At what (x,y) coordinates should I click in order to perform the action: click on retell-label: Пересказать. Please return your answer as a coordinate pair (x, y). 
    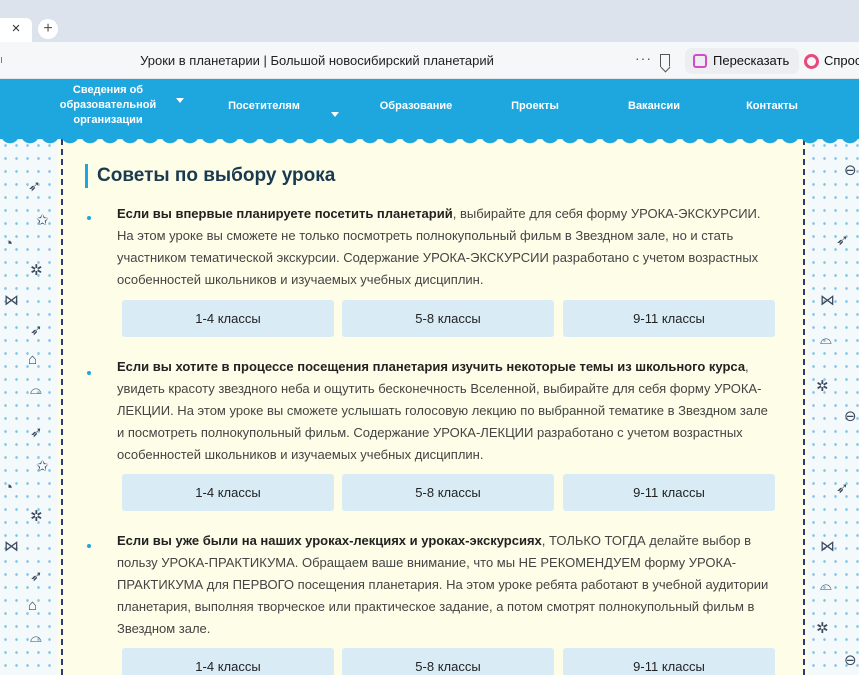
    Looking at the image, I should click on (751, 60).